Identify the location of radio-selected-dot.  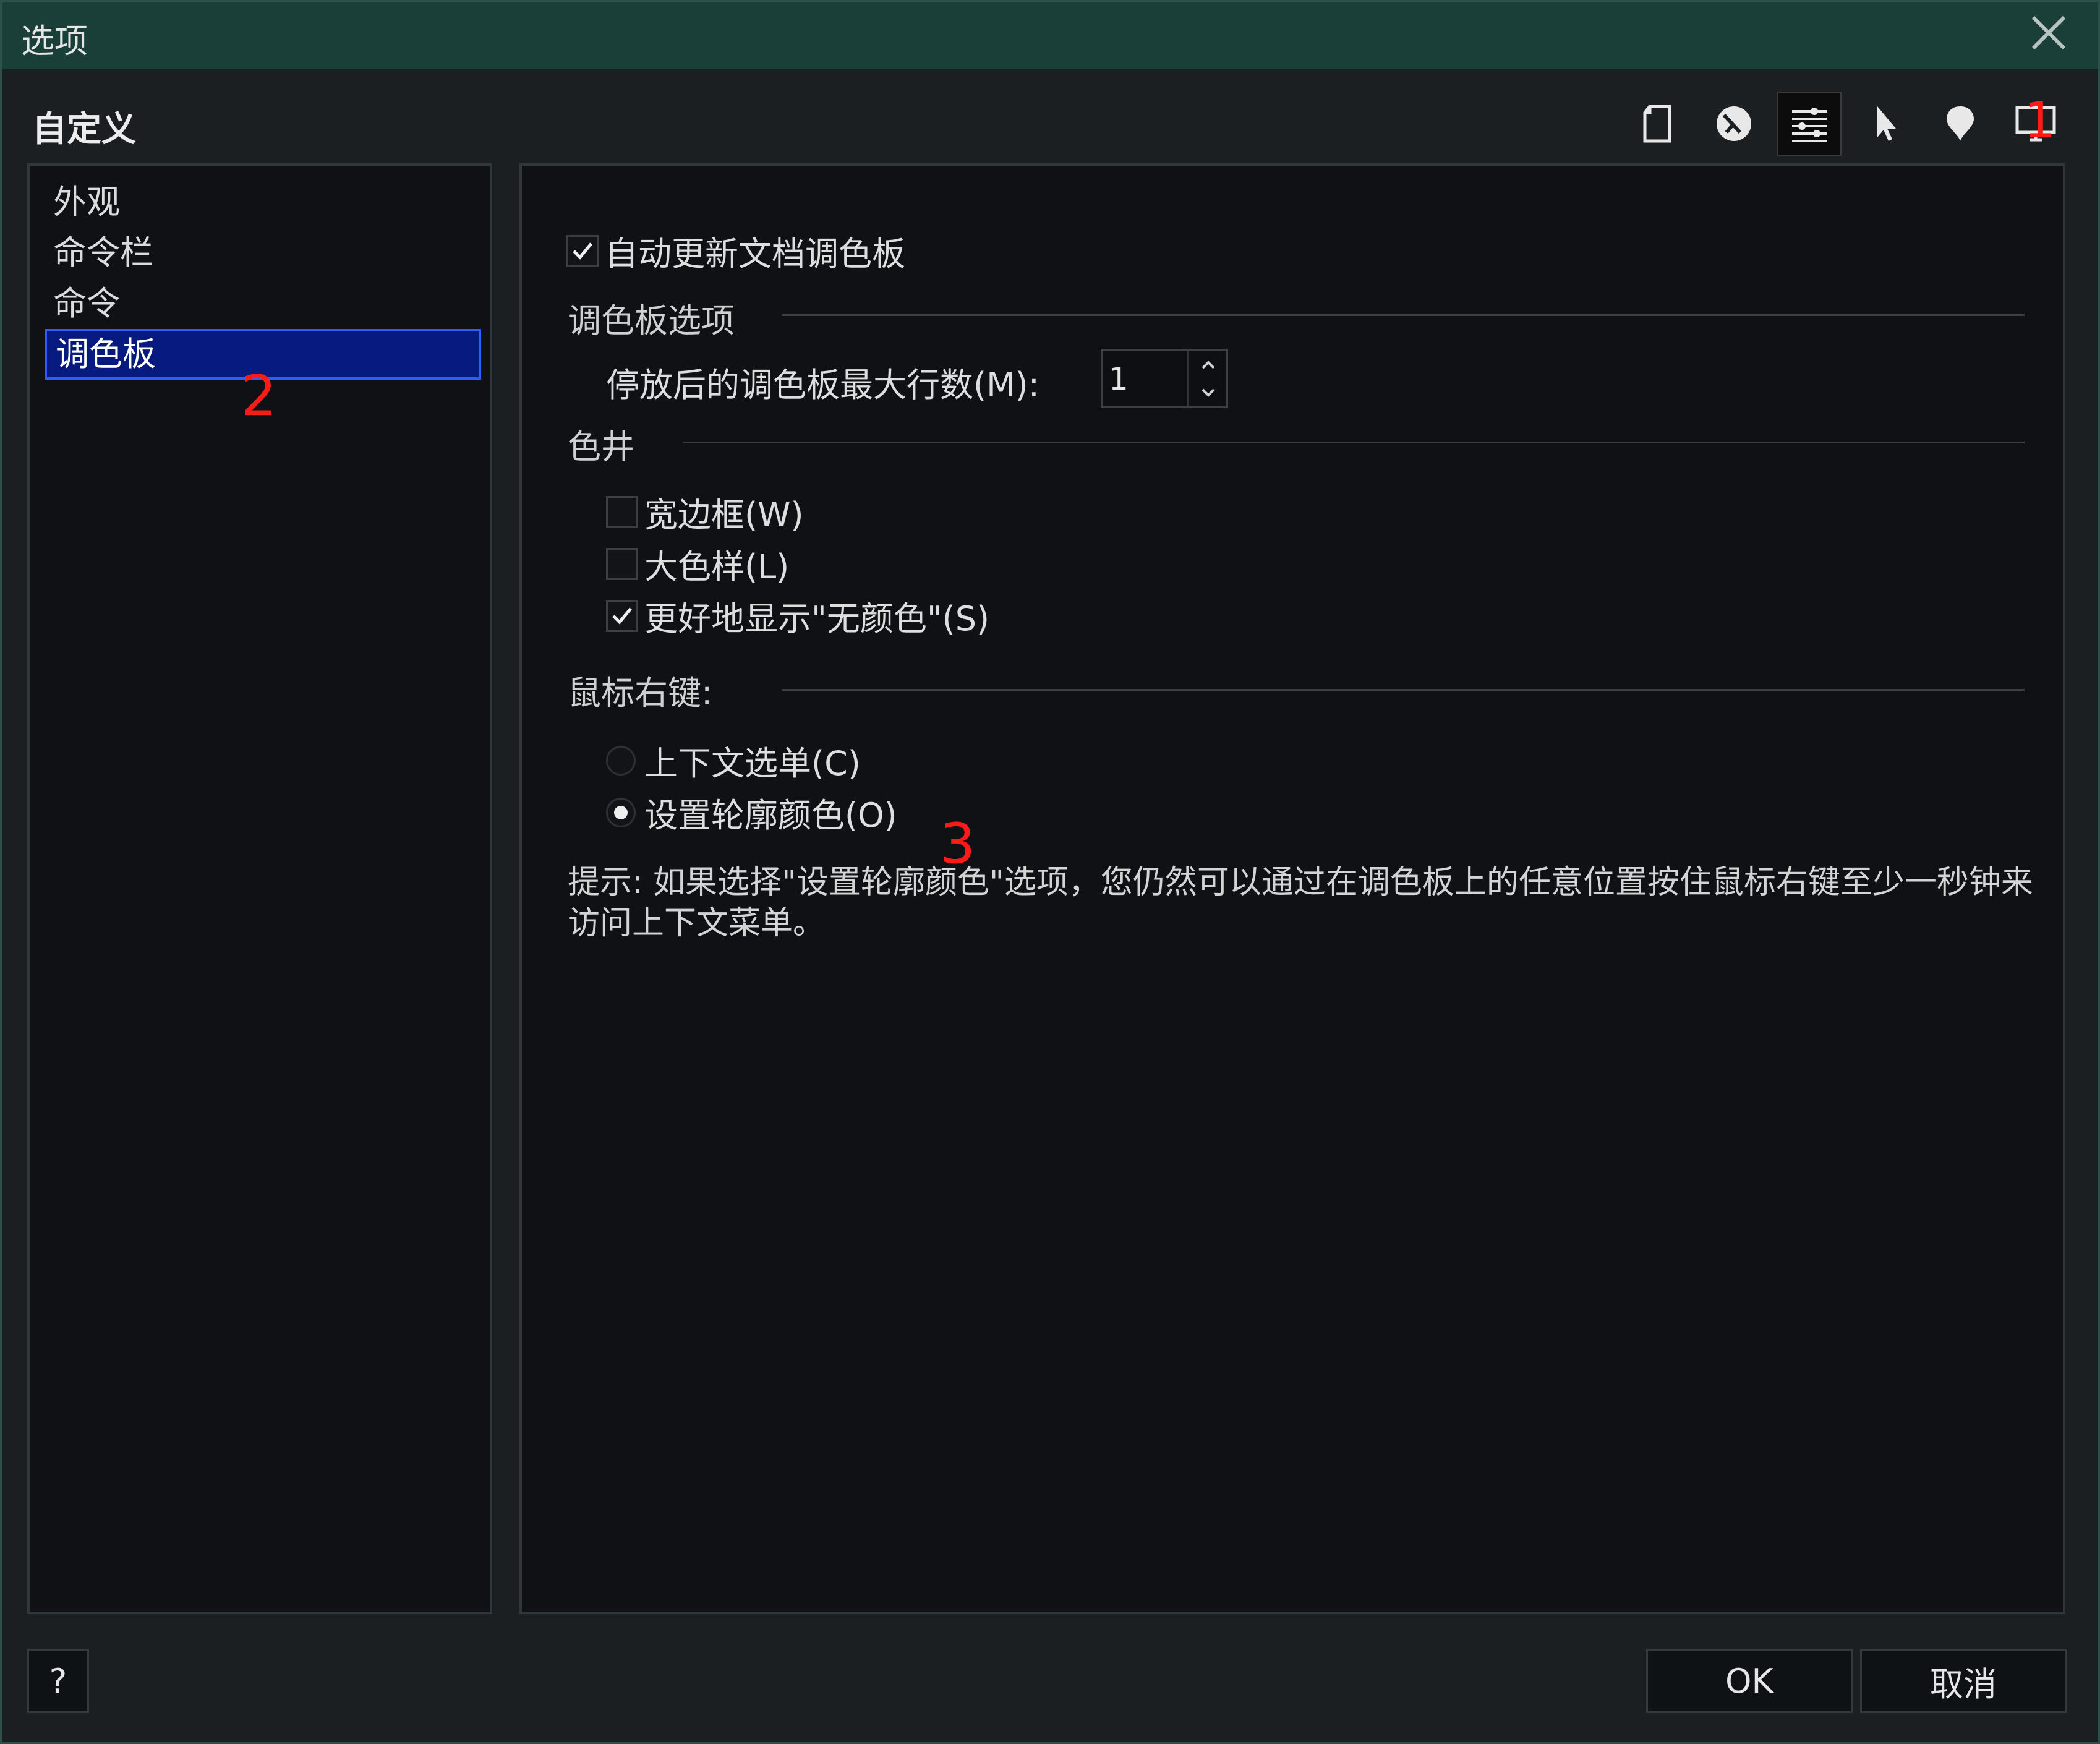
(621, 812).